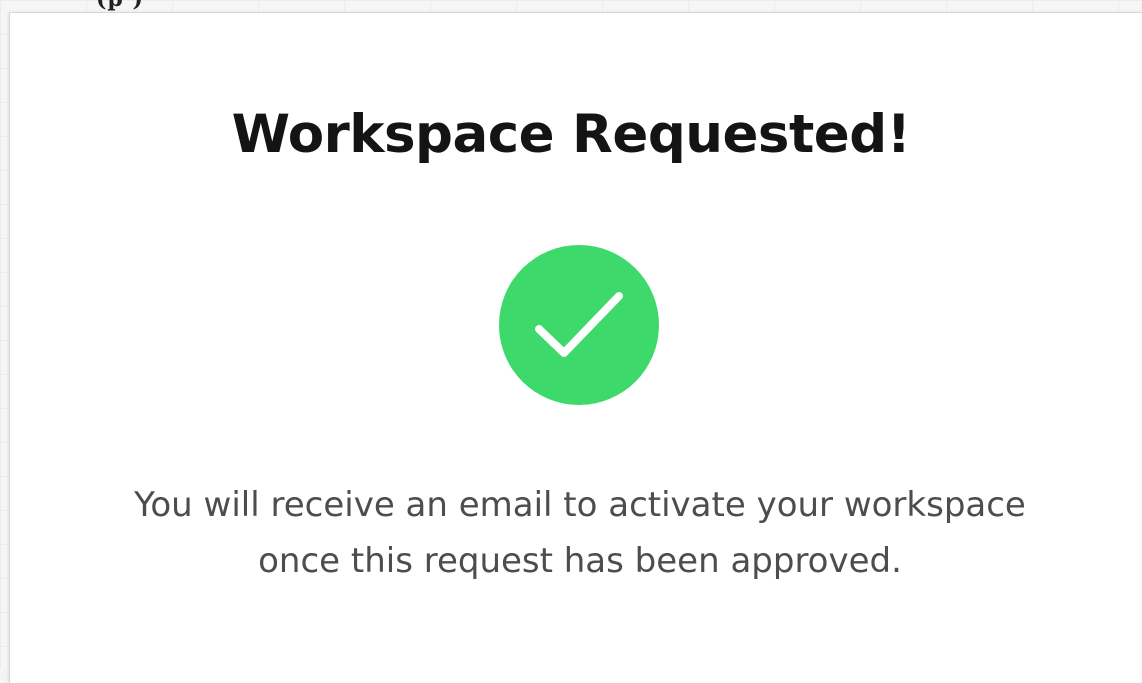 This screenshot has width=1142, height=683. What do you see at coordinates (571, 134) in the screenshot?
I see `dialog-title: Workspace Requested!` at bounding box center [571, 134].